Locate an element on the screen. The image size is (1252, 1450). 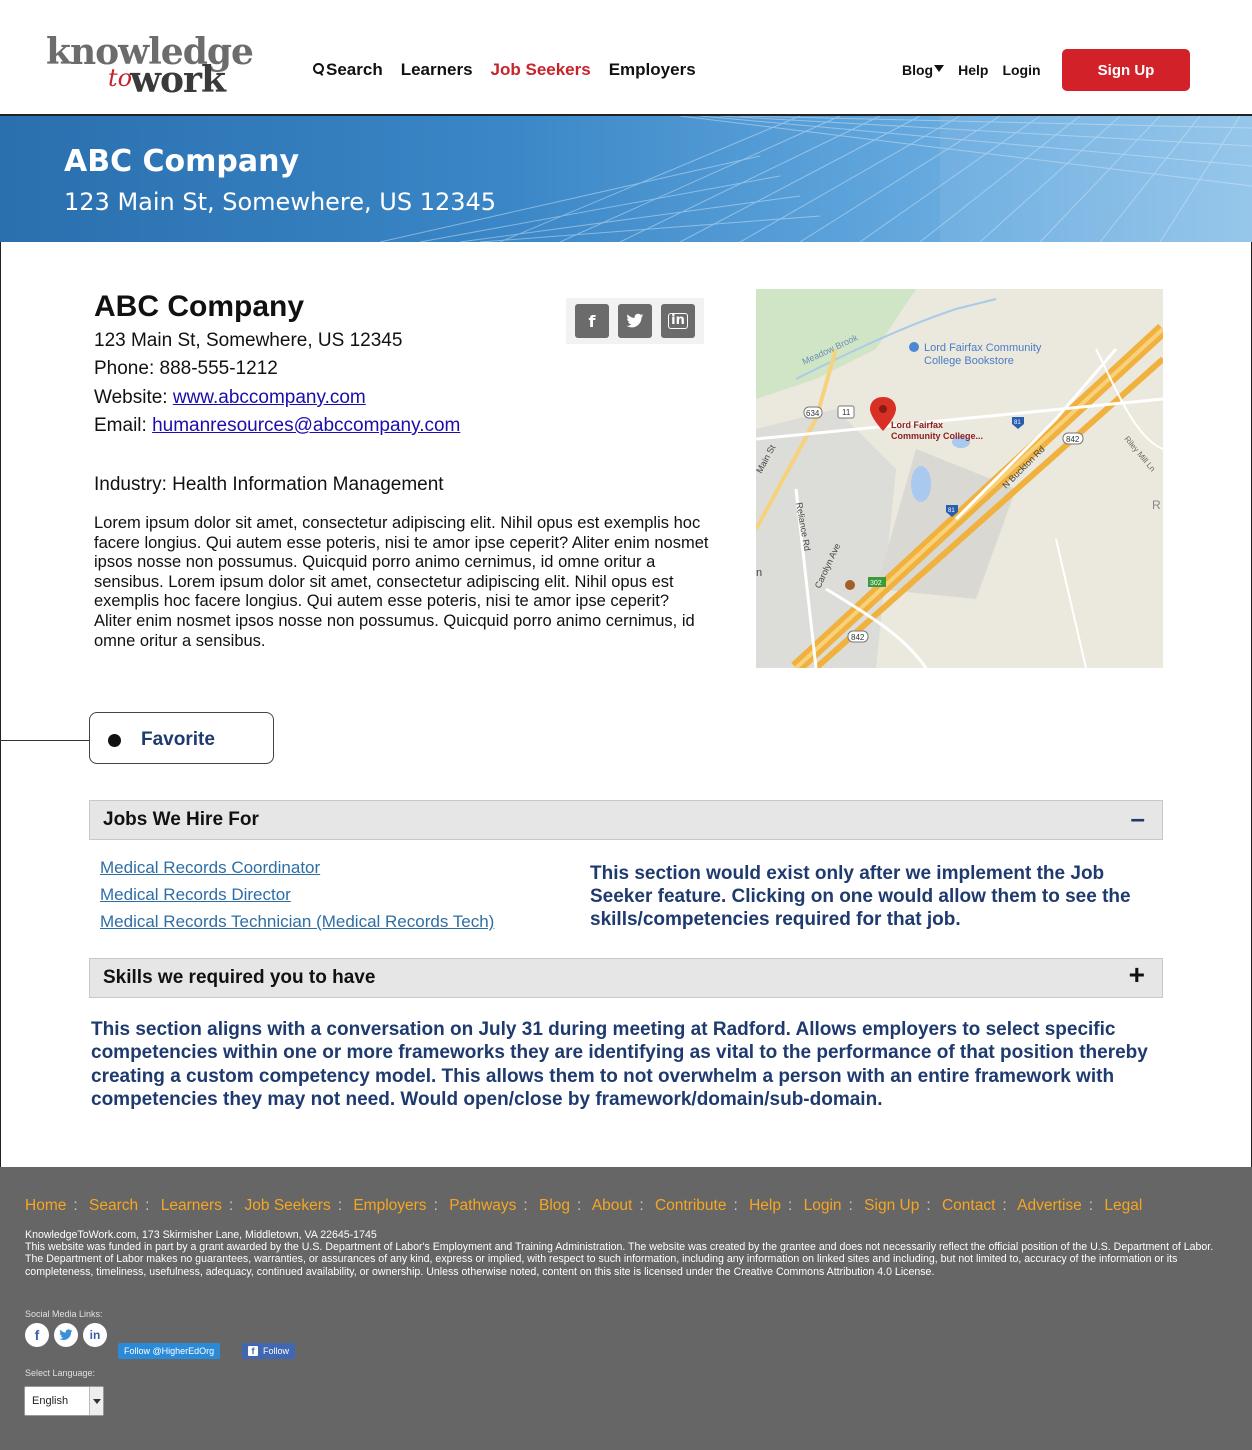
job-link: Medical Records Director is located at coordinates (195, 895).